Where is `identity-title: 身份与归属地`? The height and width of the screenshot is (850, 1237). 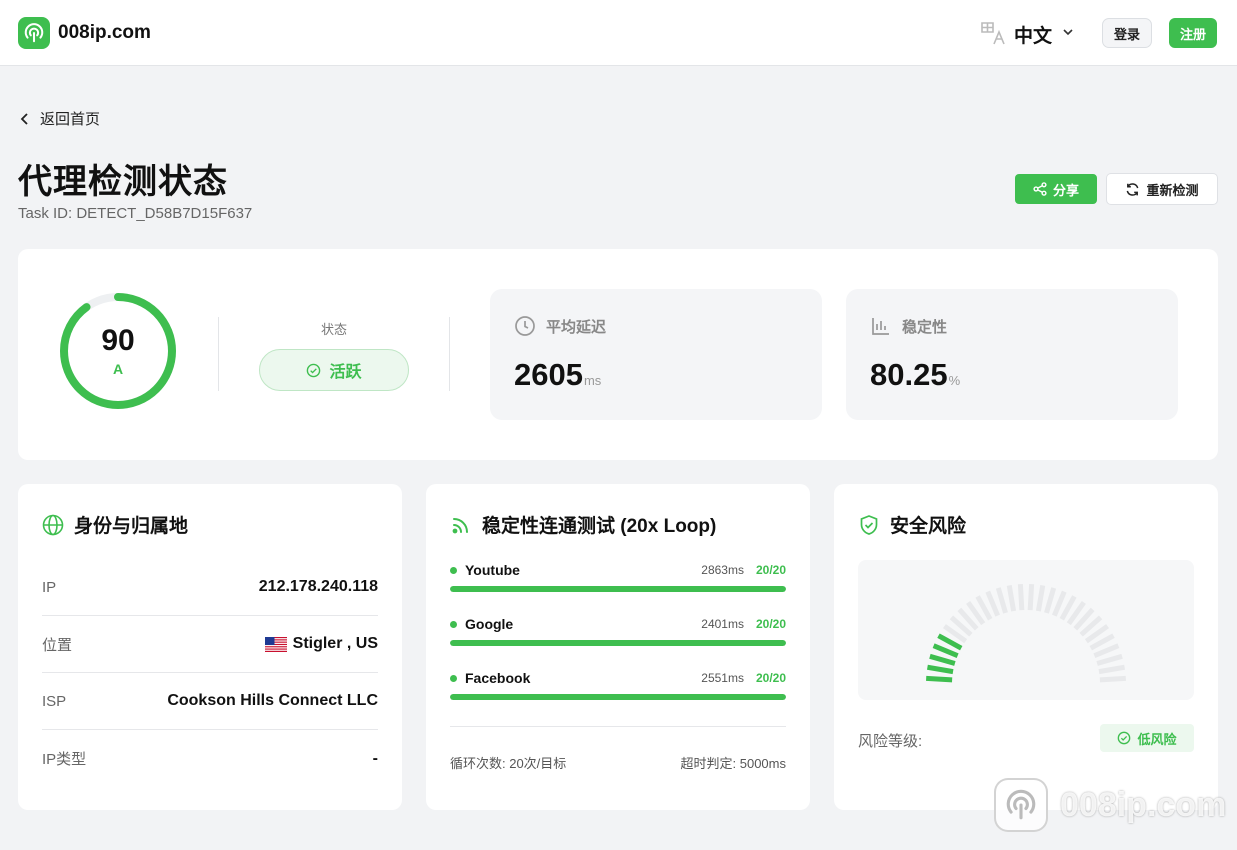 identity-title: 身份与归属地 is located at coordinates (131, 526).